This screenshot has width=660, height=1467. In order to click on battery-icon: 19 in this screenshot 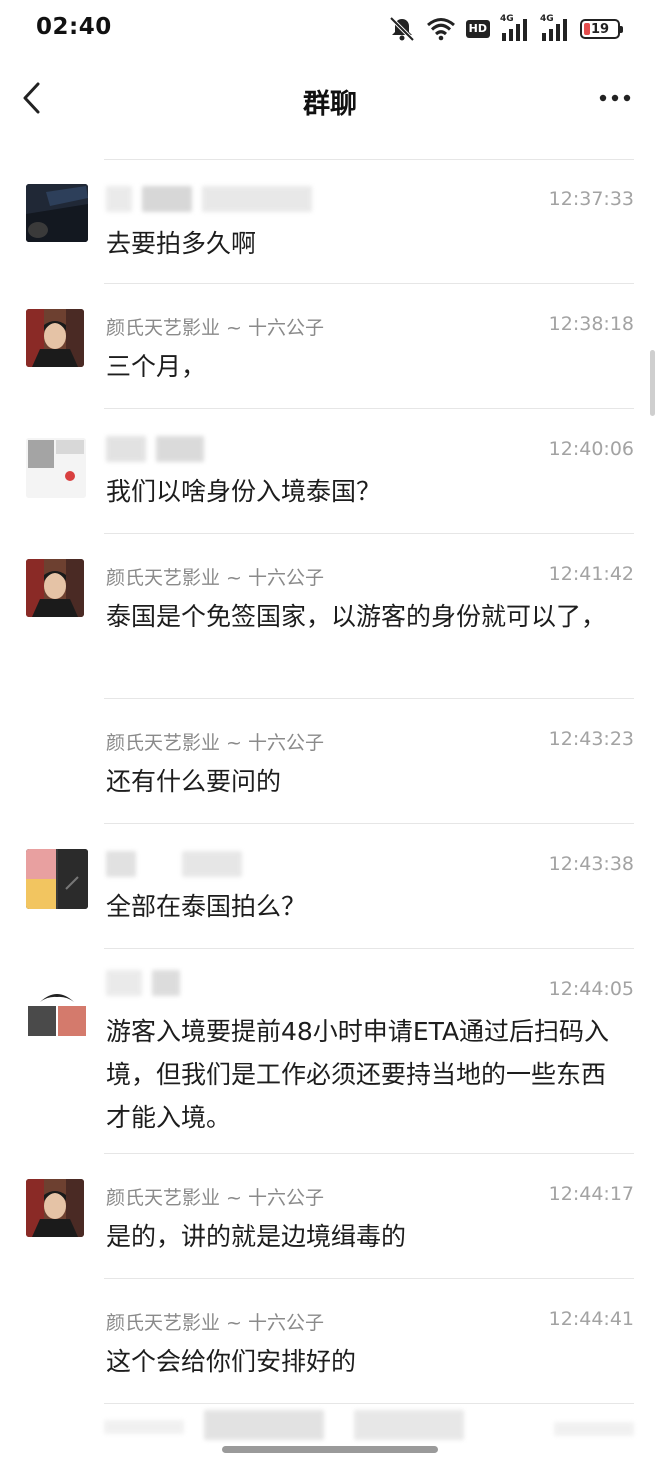, I will do `click(601, 29)`.